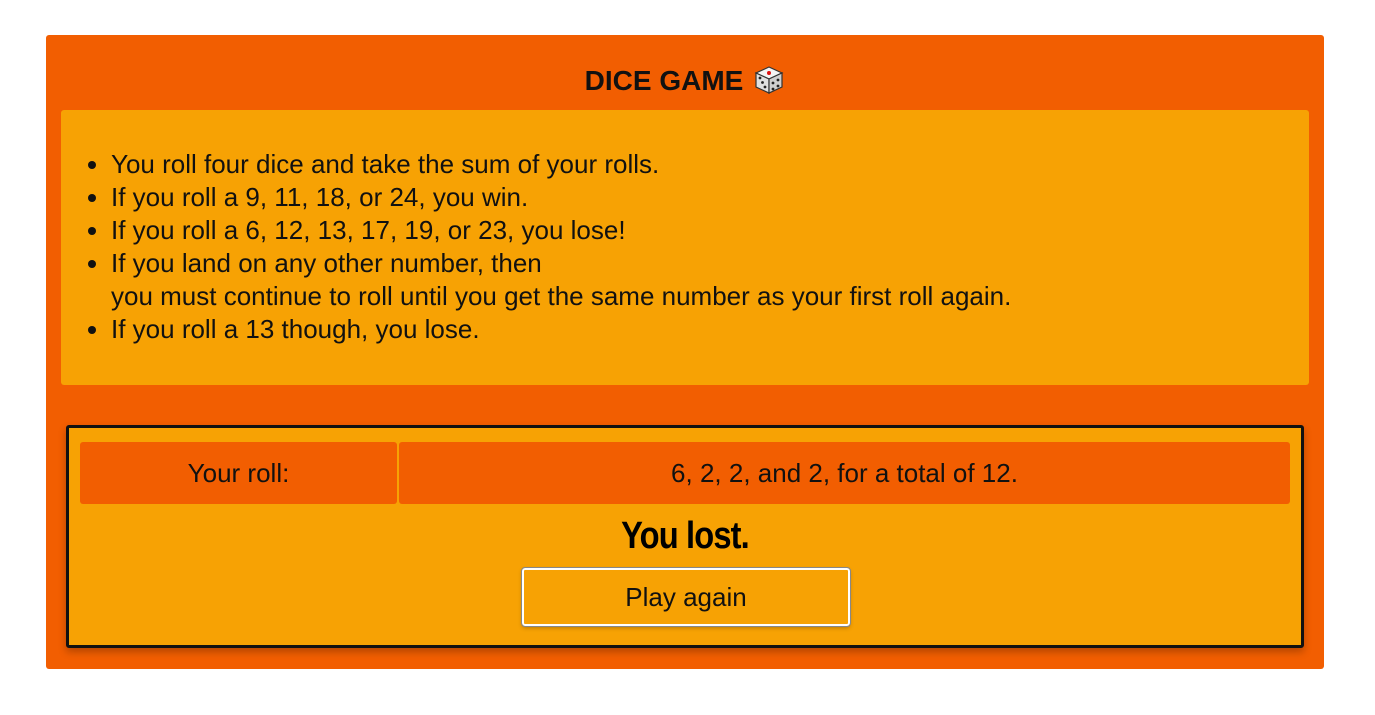 The image size is (1375, 715). Describe the element at coordinates (320, 197) in the screenshot. I see `rule-text: If you roll a 9, 11, 18, or 24, you win.` at that location.